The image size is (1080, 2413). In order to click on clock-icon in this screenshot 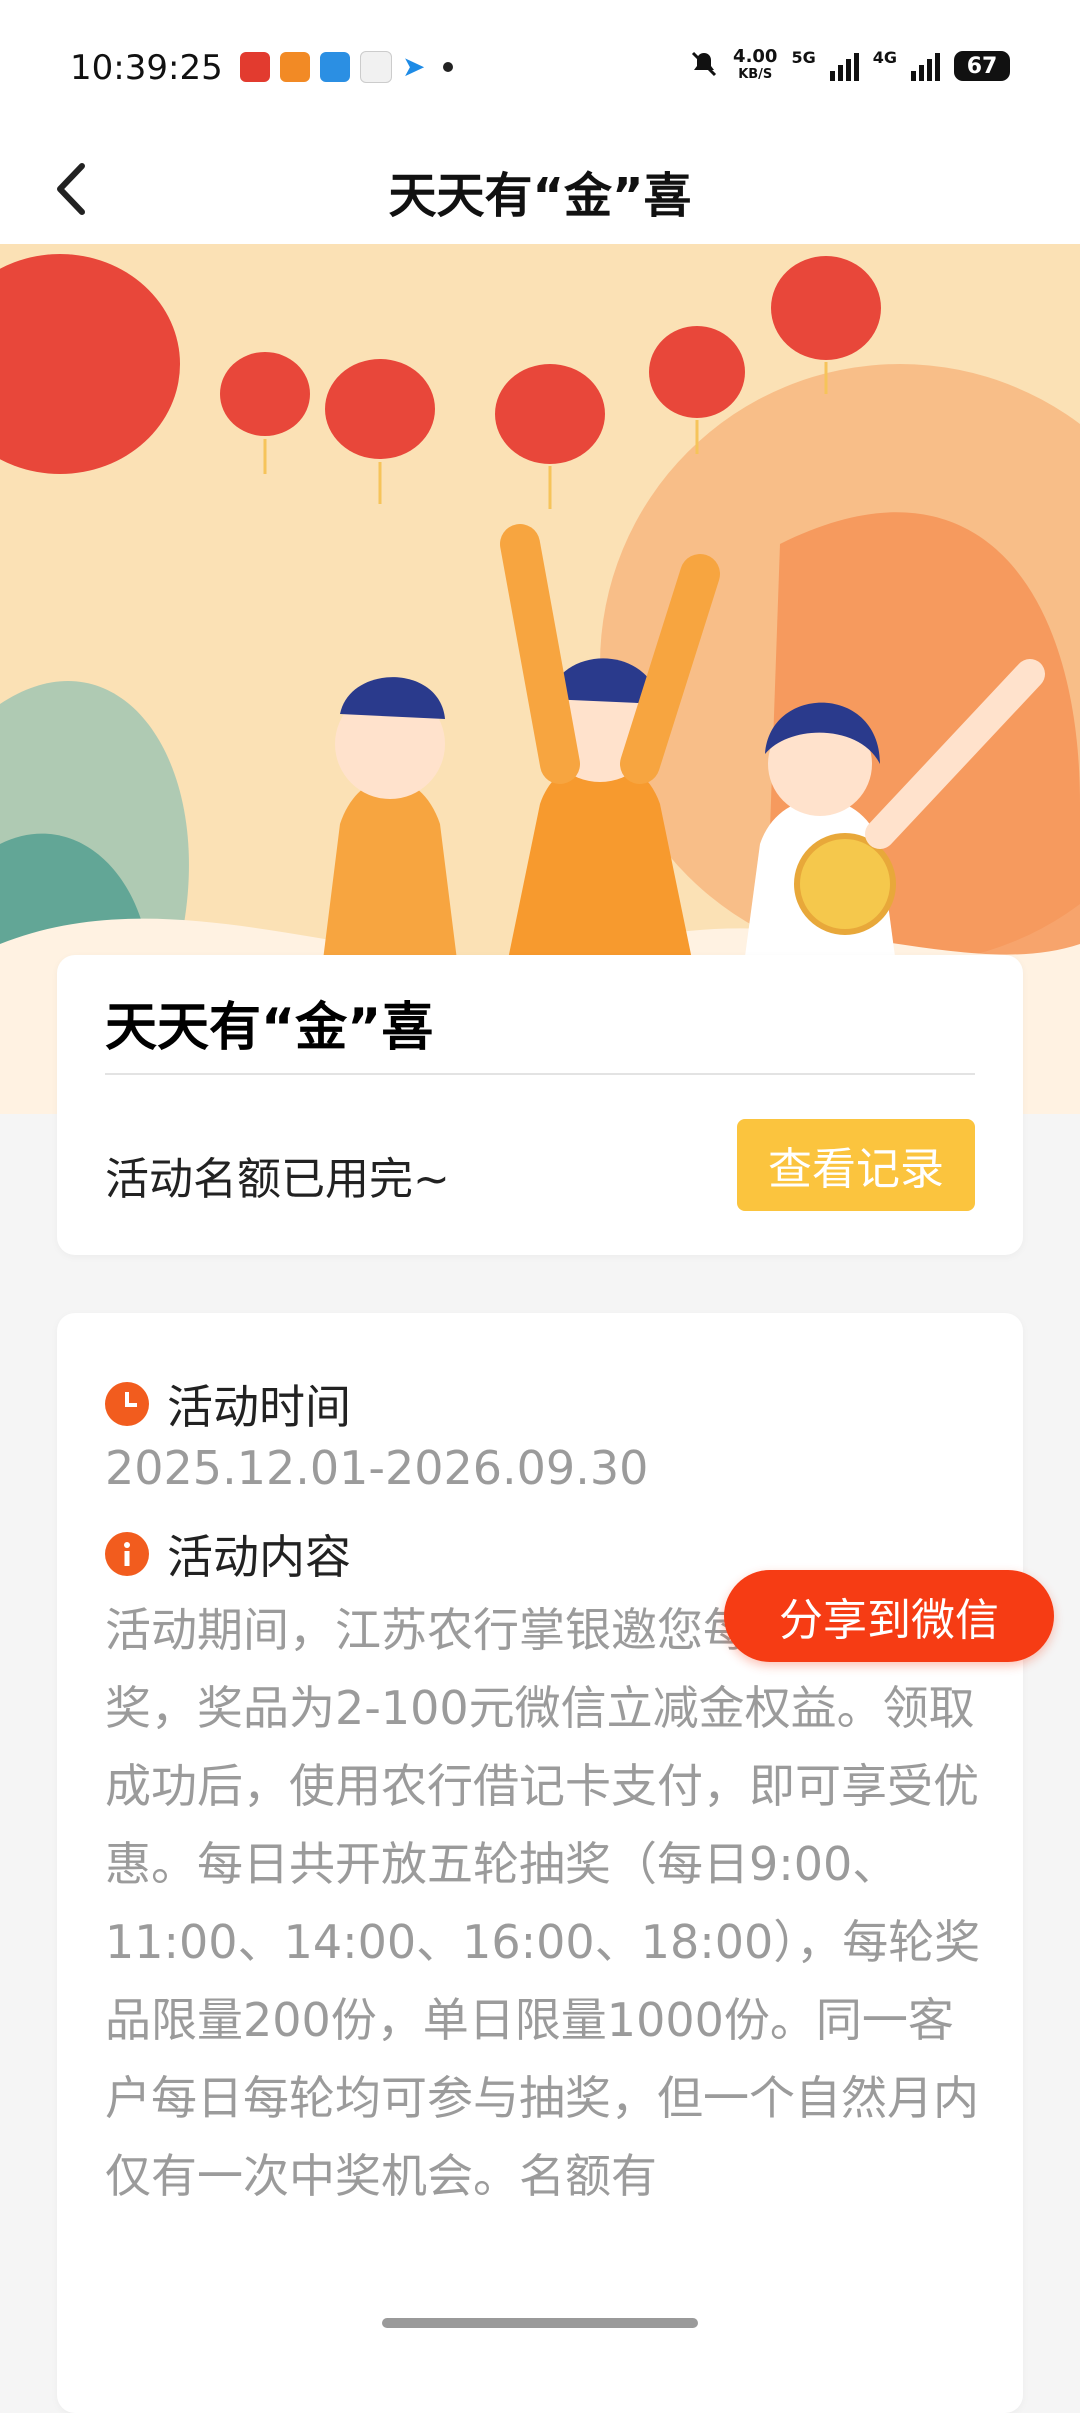, I will do `click(127, 1404)`.